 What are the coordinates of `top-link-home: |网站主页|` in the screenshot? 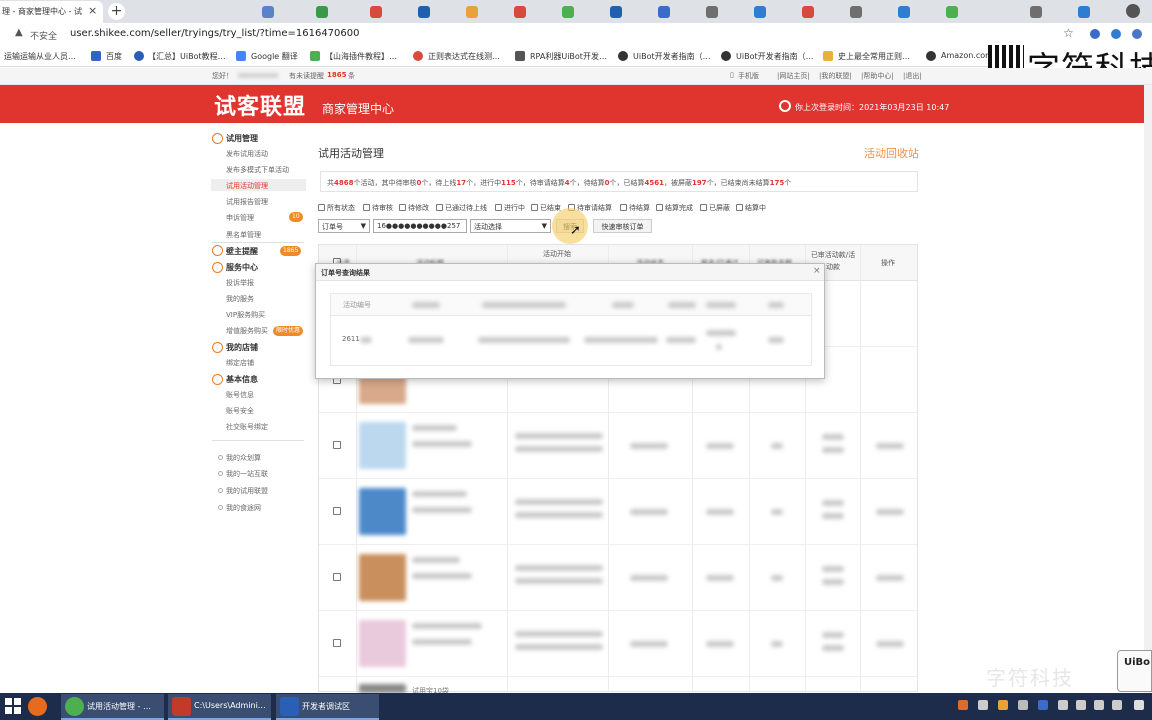 It's located at (793, 76).